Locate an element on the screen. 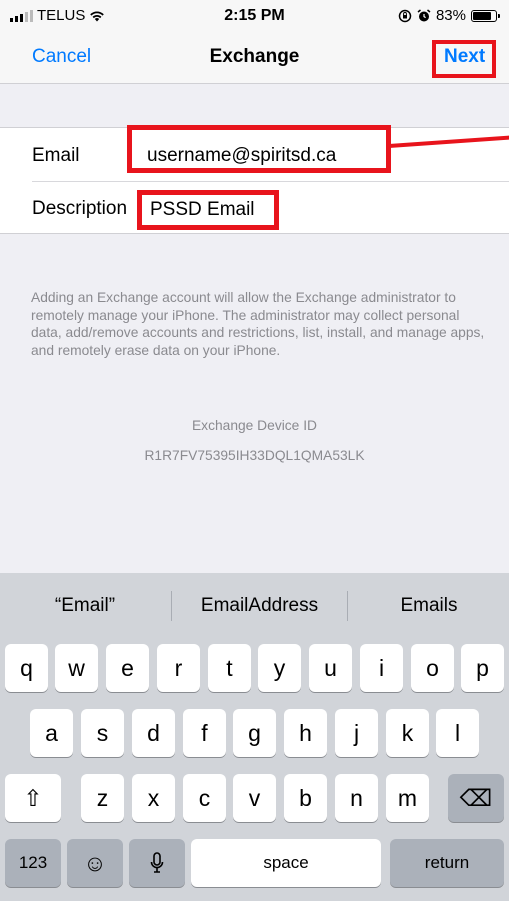 This screenshot has width=509, height=901. key-n: n is located at coordinates (356, 798).